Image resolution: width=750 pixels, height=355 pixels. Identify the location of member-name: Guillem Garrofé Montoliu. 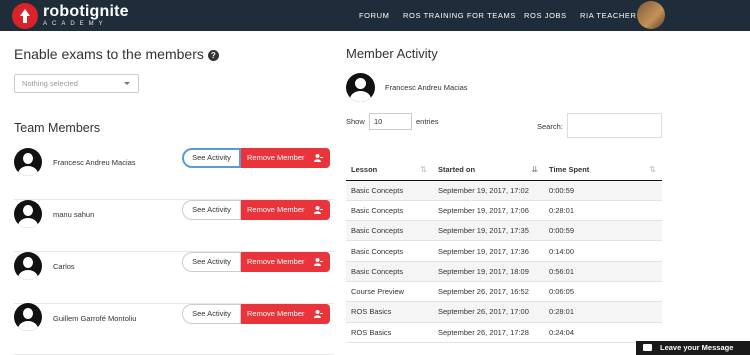
(95, 318).